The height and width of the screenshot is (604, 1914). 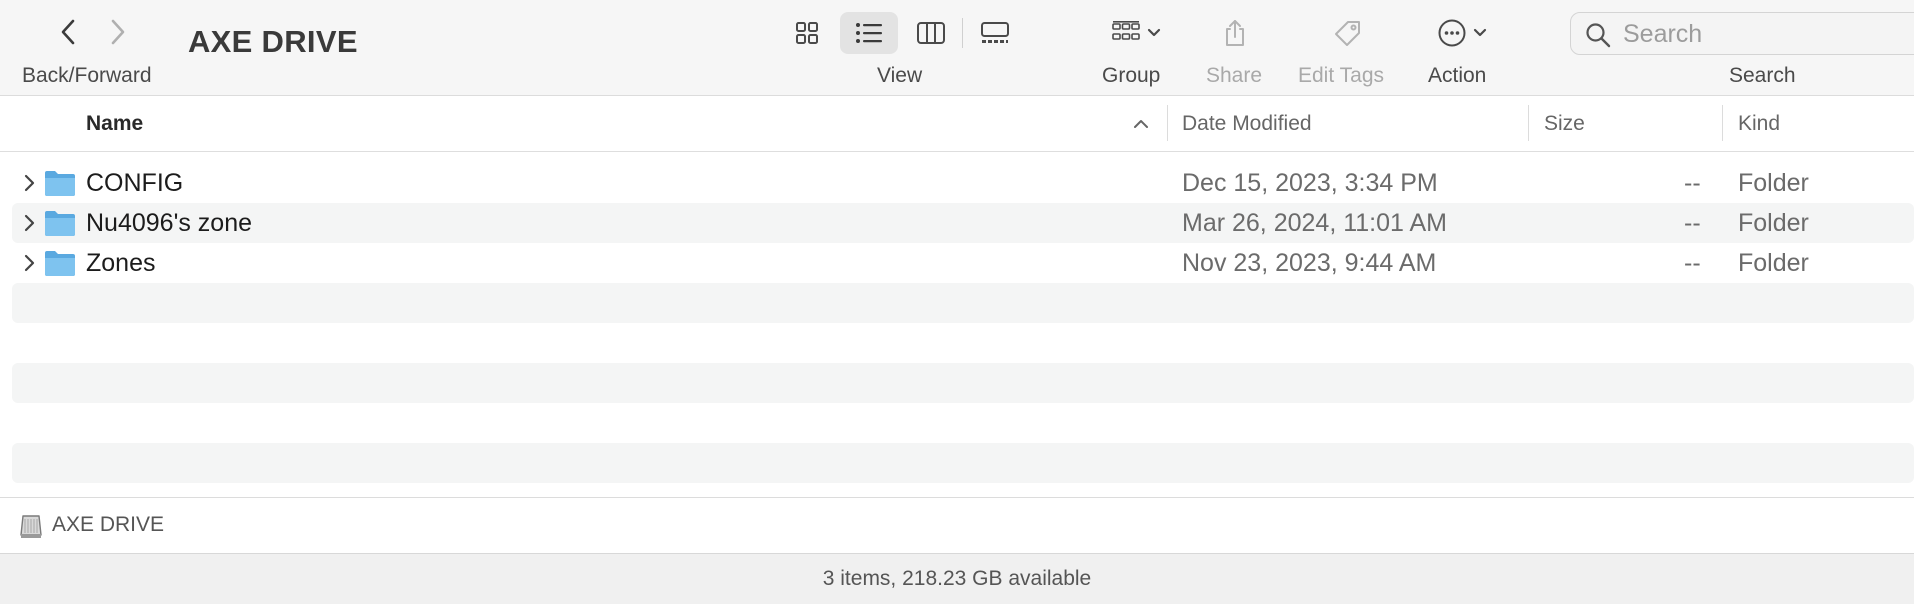 I want to click on file-name: CONFIG, so click(x=135, y=182).